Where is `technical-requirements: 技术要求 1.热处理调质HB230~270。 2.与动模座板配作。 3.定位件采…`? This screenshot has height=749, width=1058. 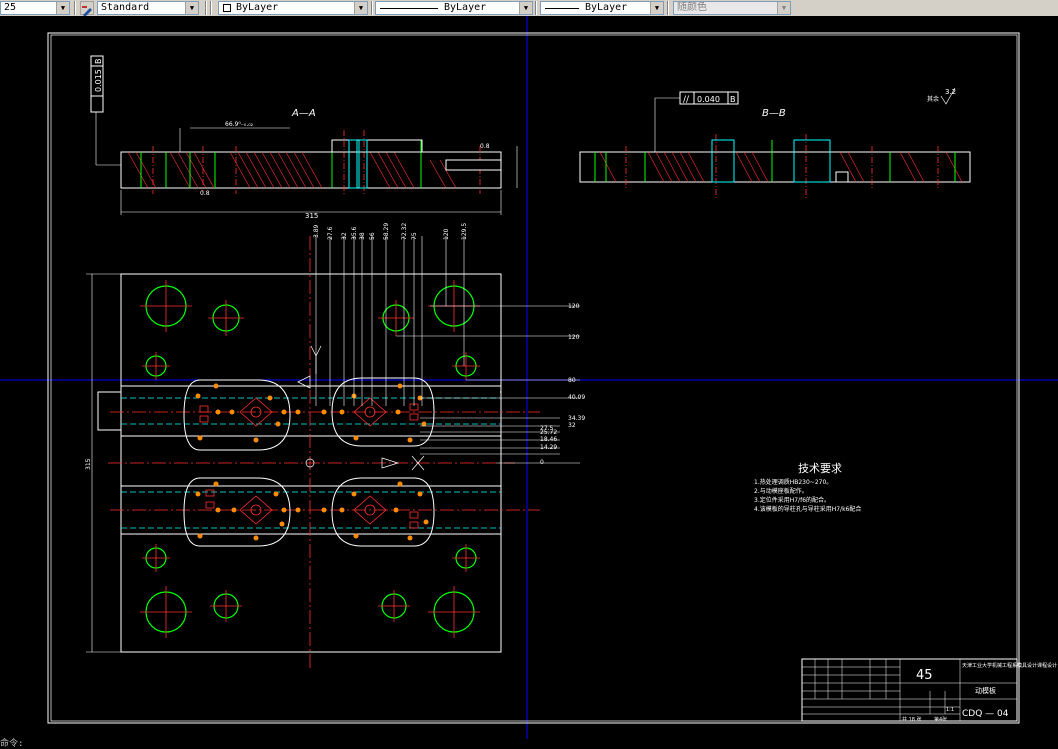 technical-requirements: 技术要求 1.热处理调质HB230~270。 2.与动模座板配作。 3.定位件采… is located at coordinates (807, 487).